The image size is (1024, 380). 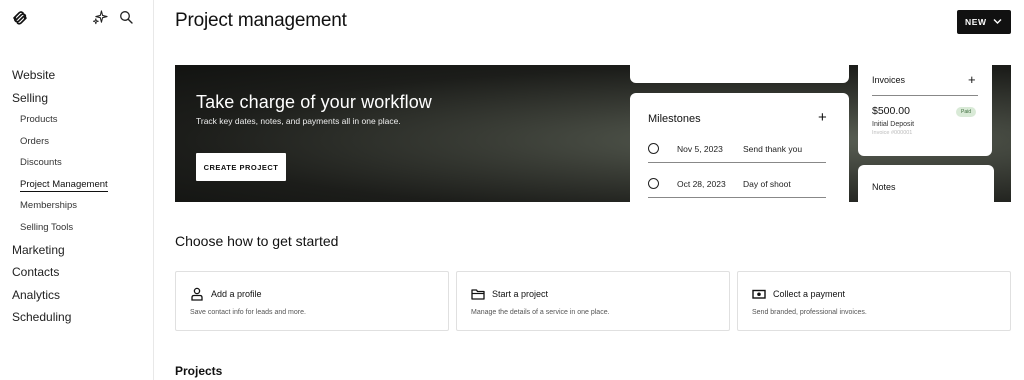 I want to click on sidebar-item-memberships: Memberships, so click(x=77, y=206).